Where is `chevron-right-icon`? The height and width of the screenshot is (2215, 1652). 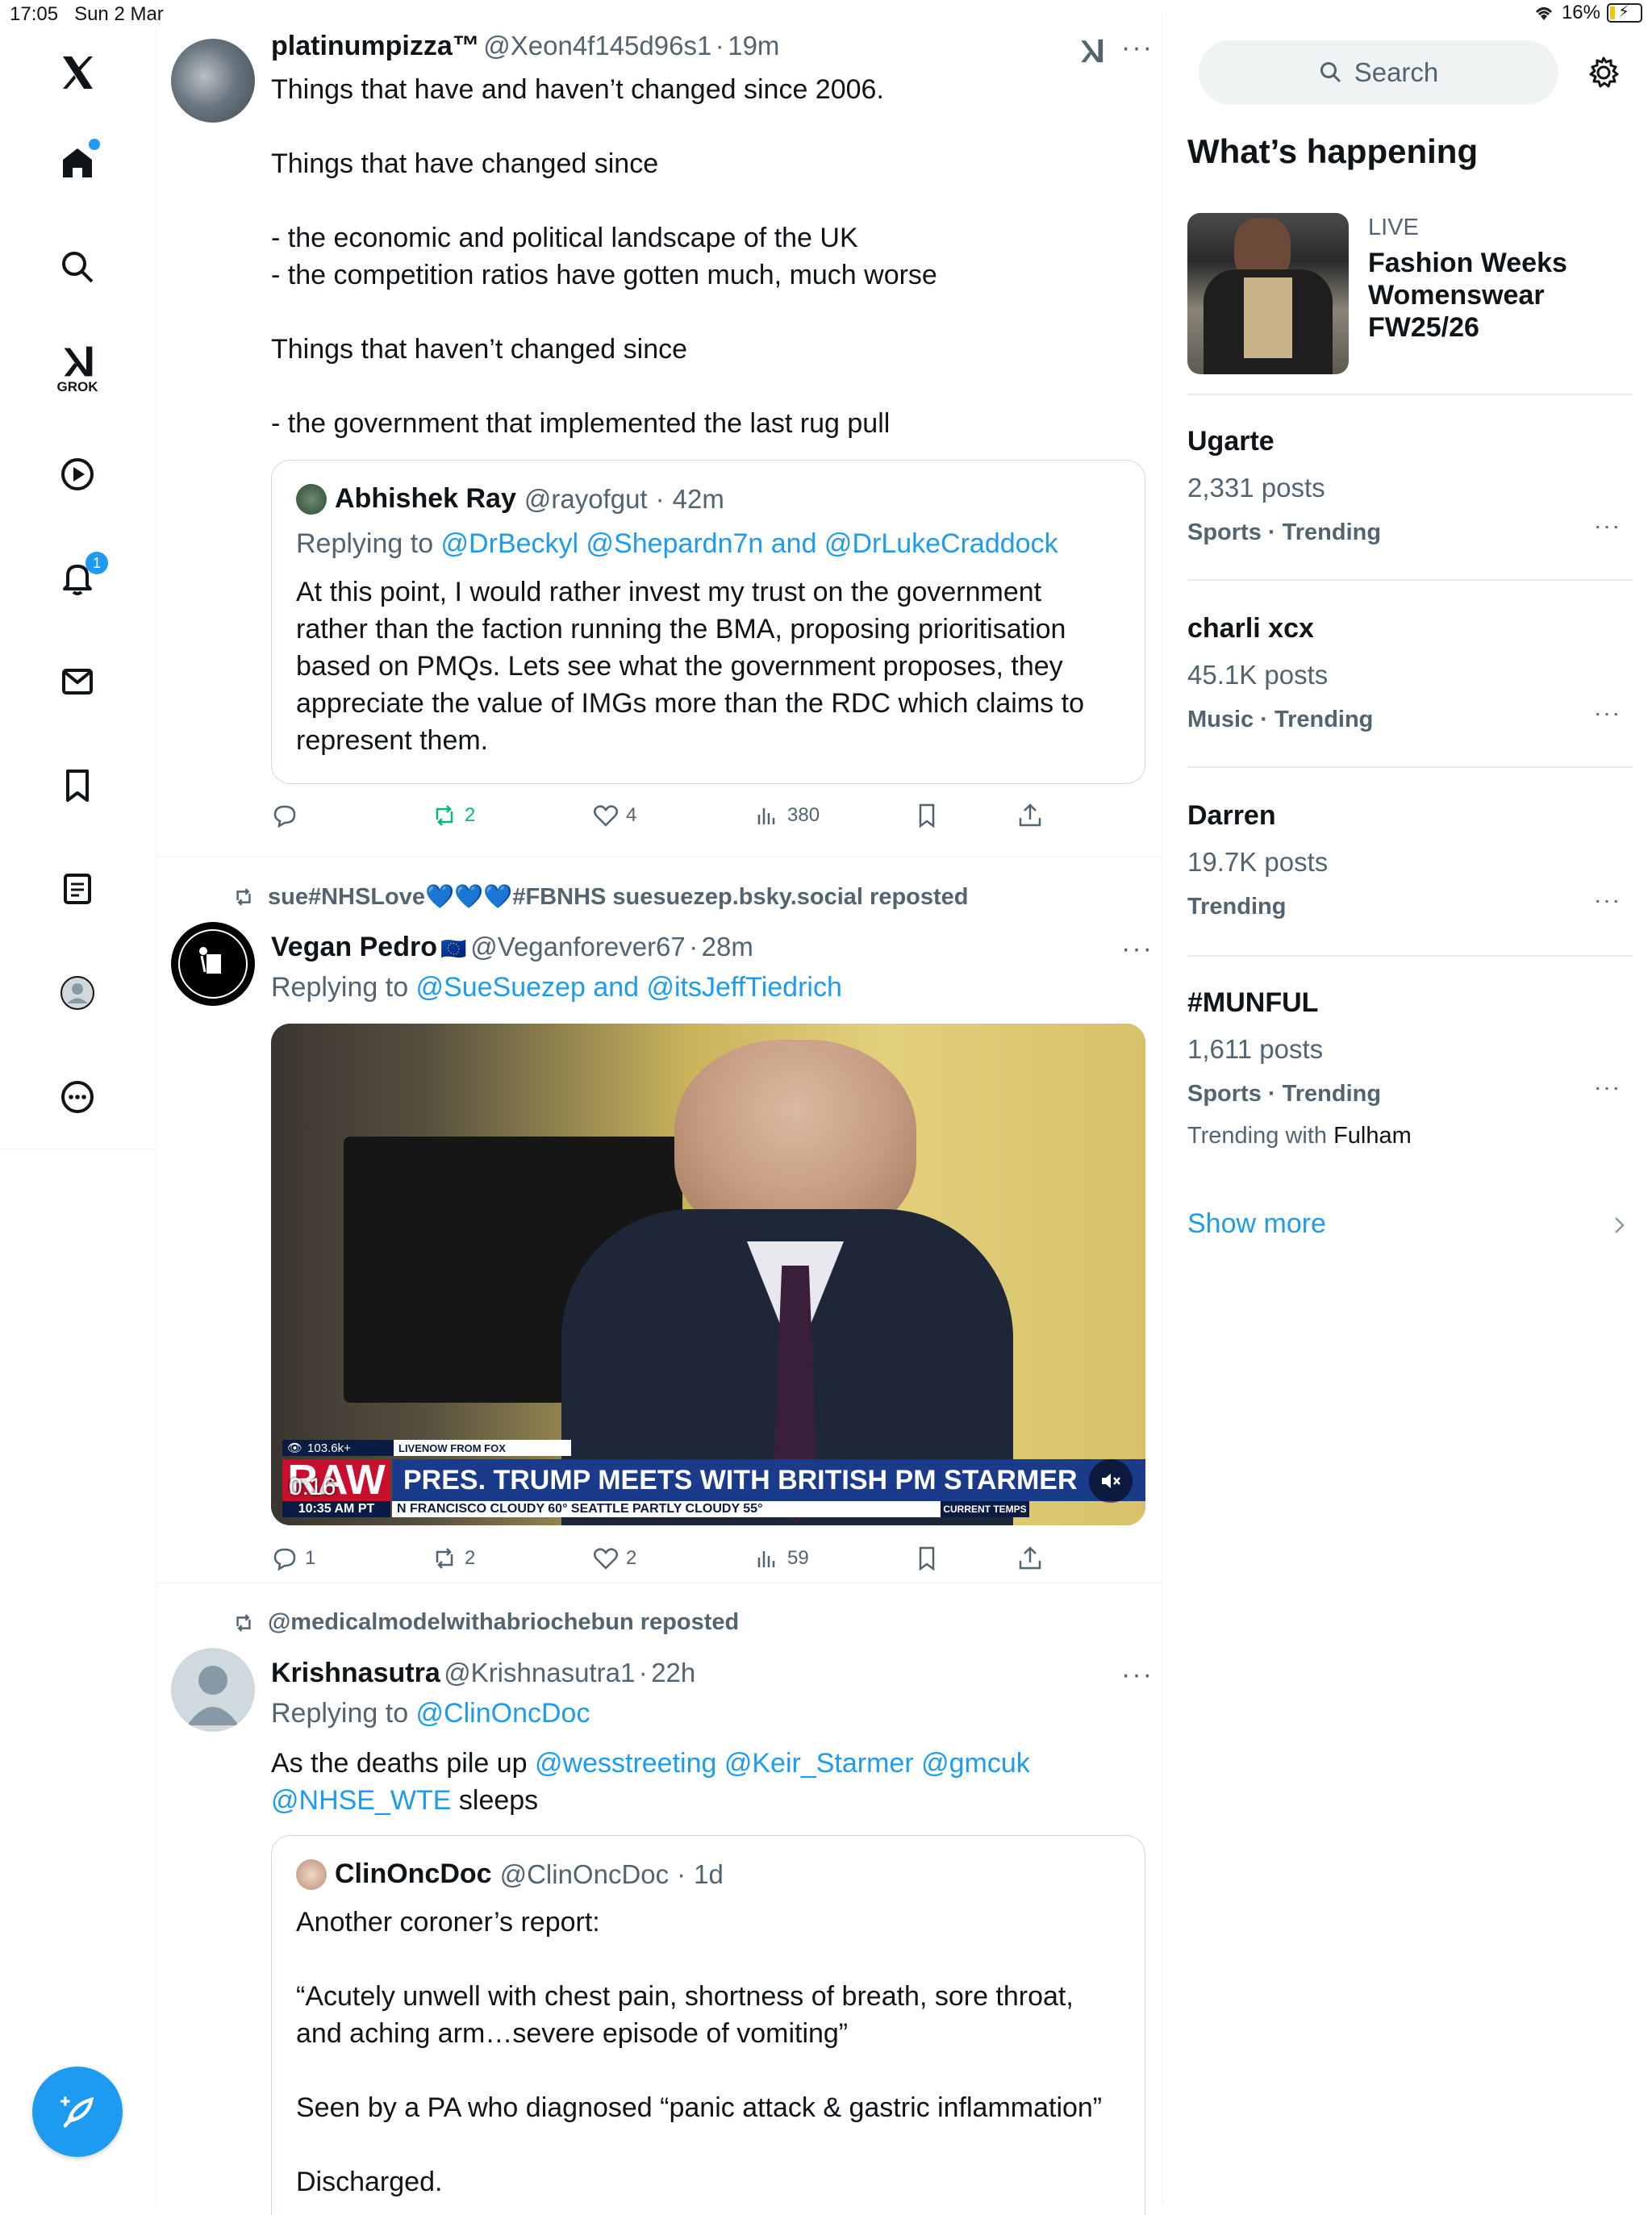 chevron-right-icon is located at coordinates (1620, 1225).